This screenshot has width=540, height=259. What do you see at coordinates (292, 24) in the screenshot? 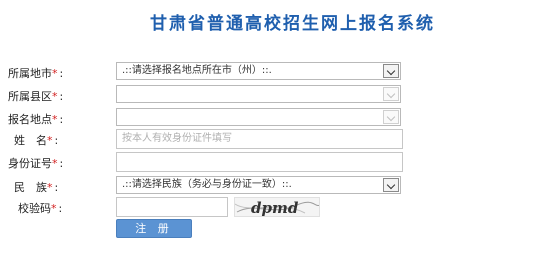
I see `page-title: 甘肃省普通高校招生网上报名系统` at bounding box center [292, 24].